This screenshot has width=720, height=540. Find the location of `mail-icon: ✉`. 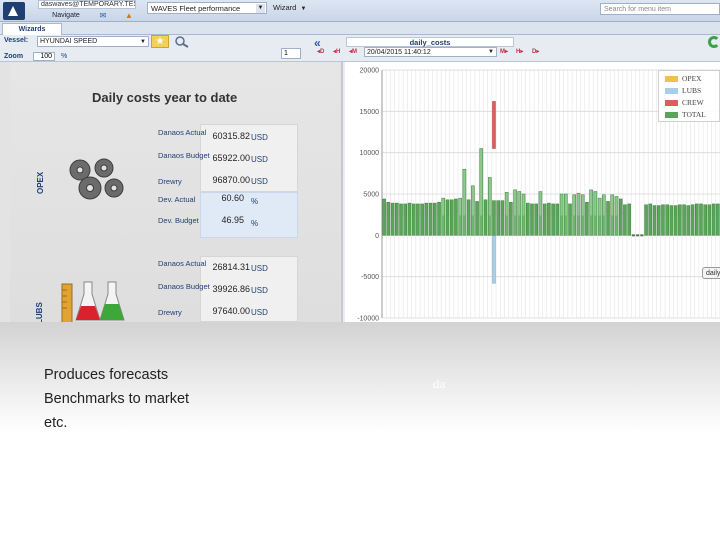

mail-icon: ✉ is located at coordinates (103, 15).